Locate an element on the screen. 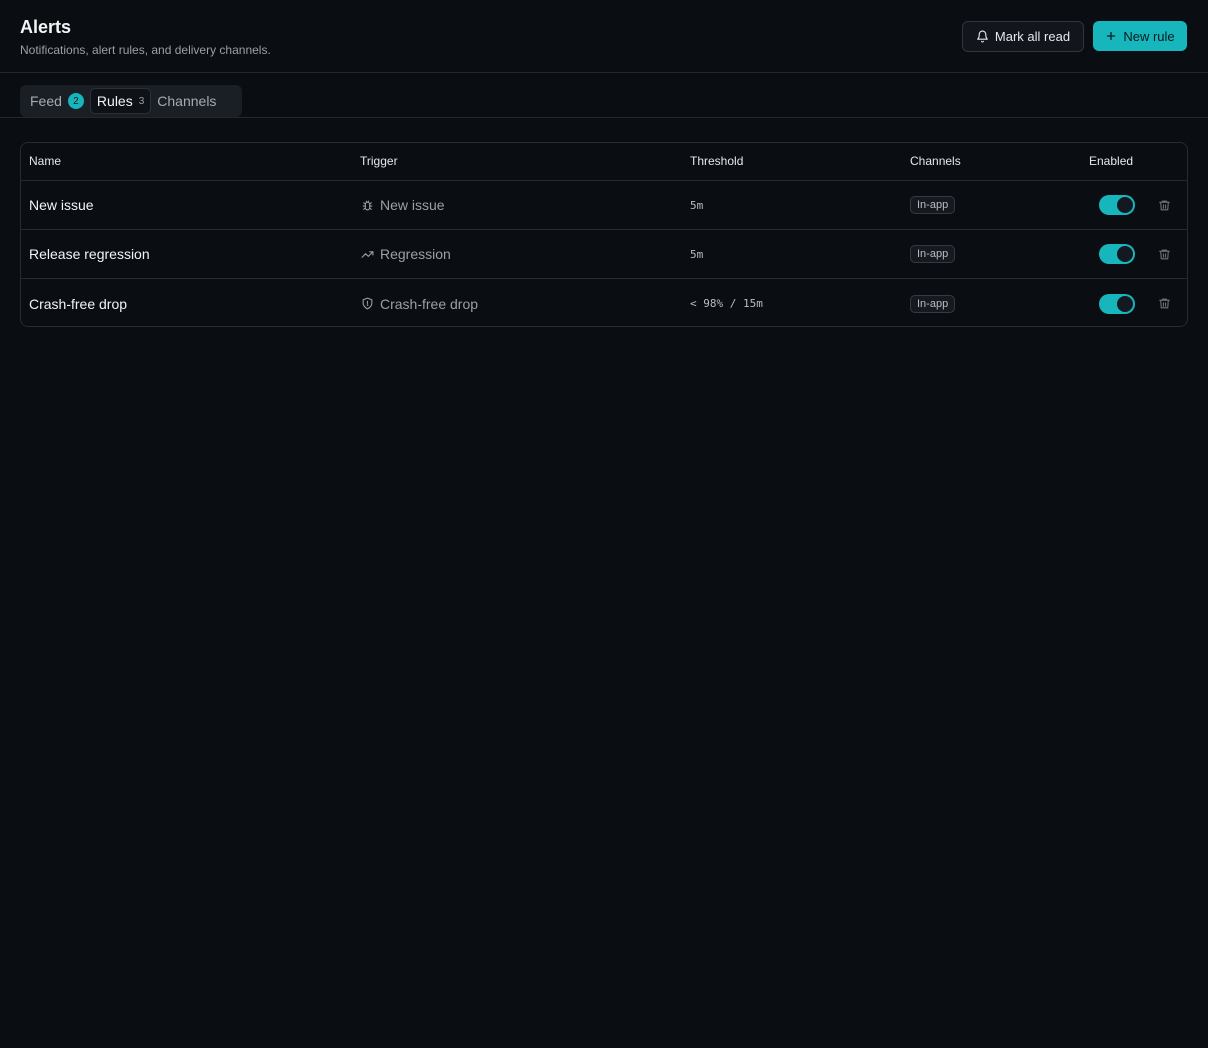 The width and height of the screenshot is (1208, 1048). shield-icon is located at coordinates (367, 303).